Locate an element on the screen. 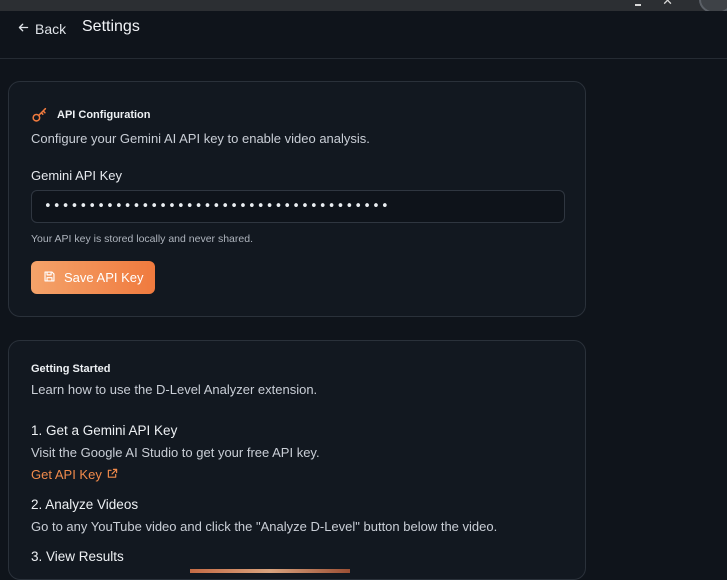 The image size is (727, 580). api-configuration-title: API Configuration is located at coordinates (104, 115).